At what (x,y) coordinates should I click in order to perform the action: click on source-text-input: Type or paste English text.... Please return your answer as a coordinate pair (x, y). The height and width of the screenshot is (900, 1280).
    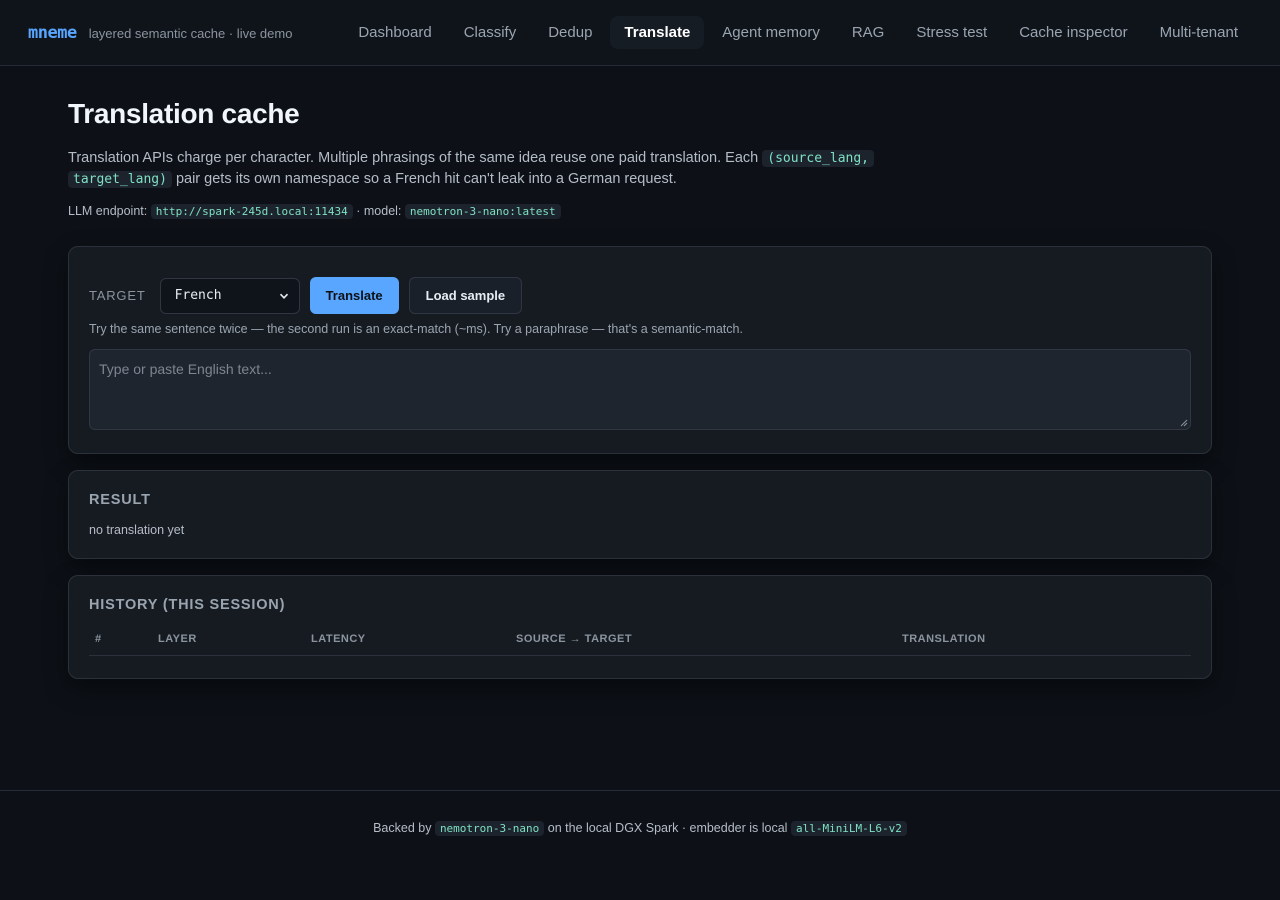
    Looking at the image, I should click on (640, 389).